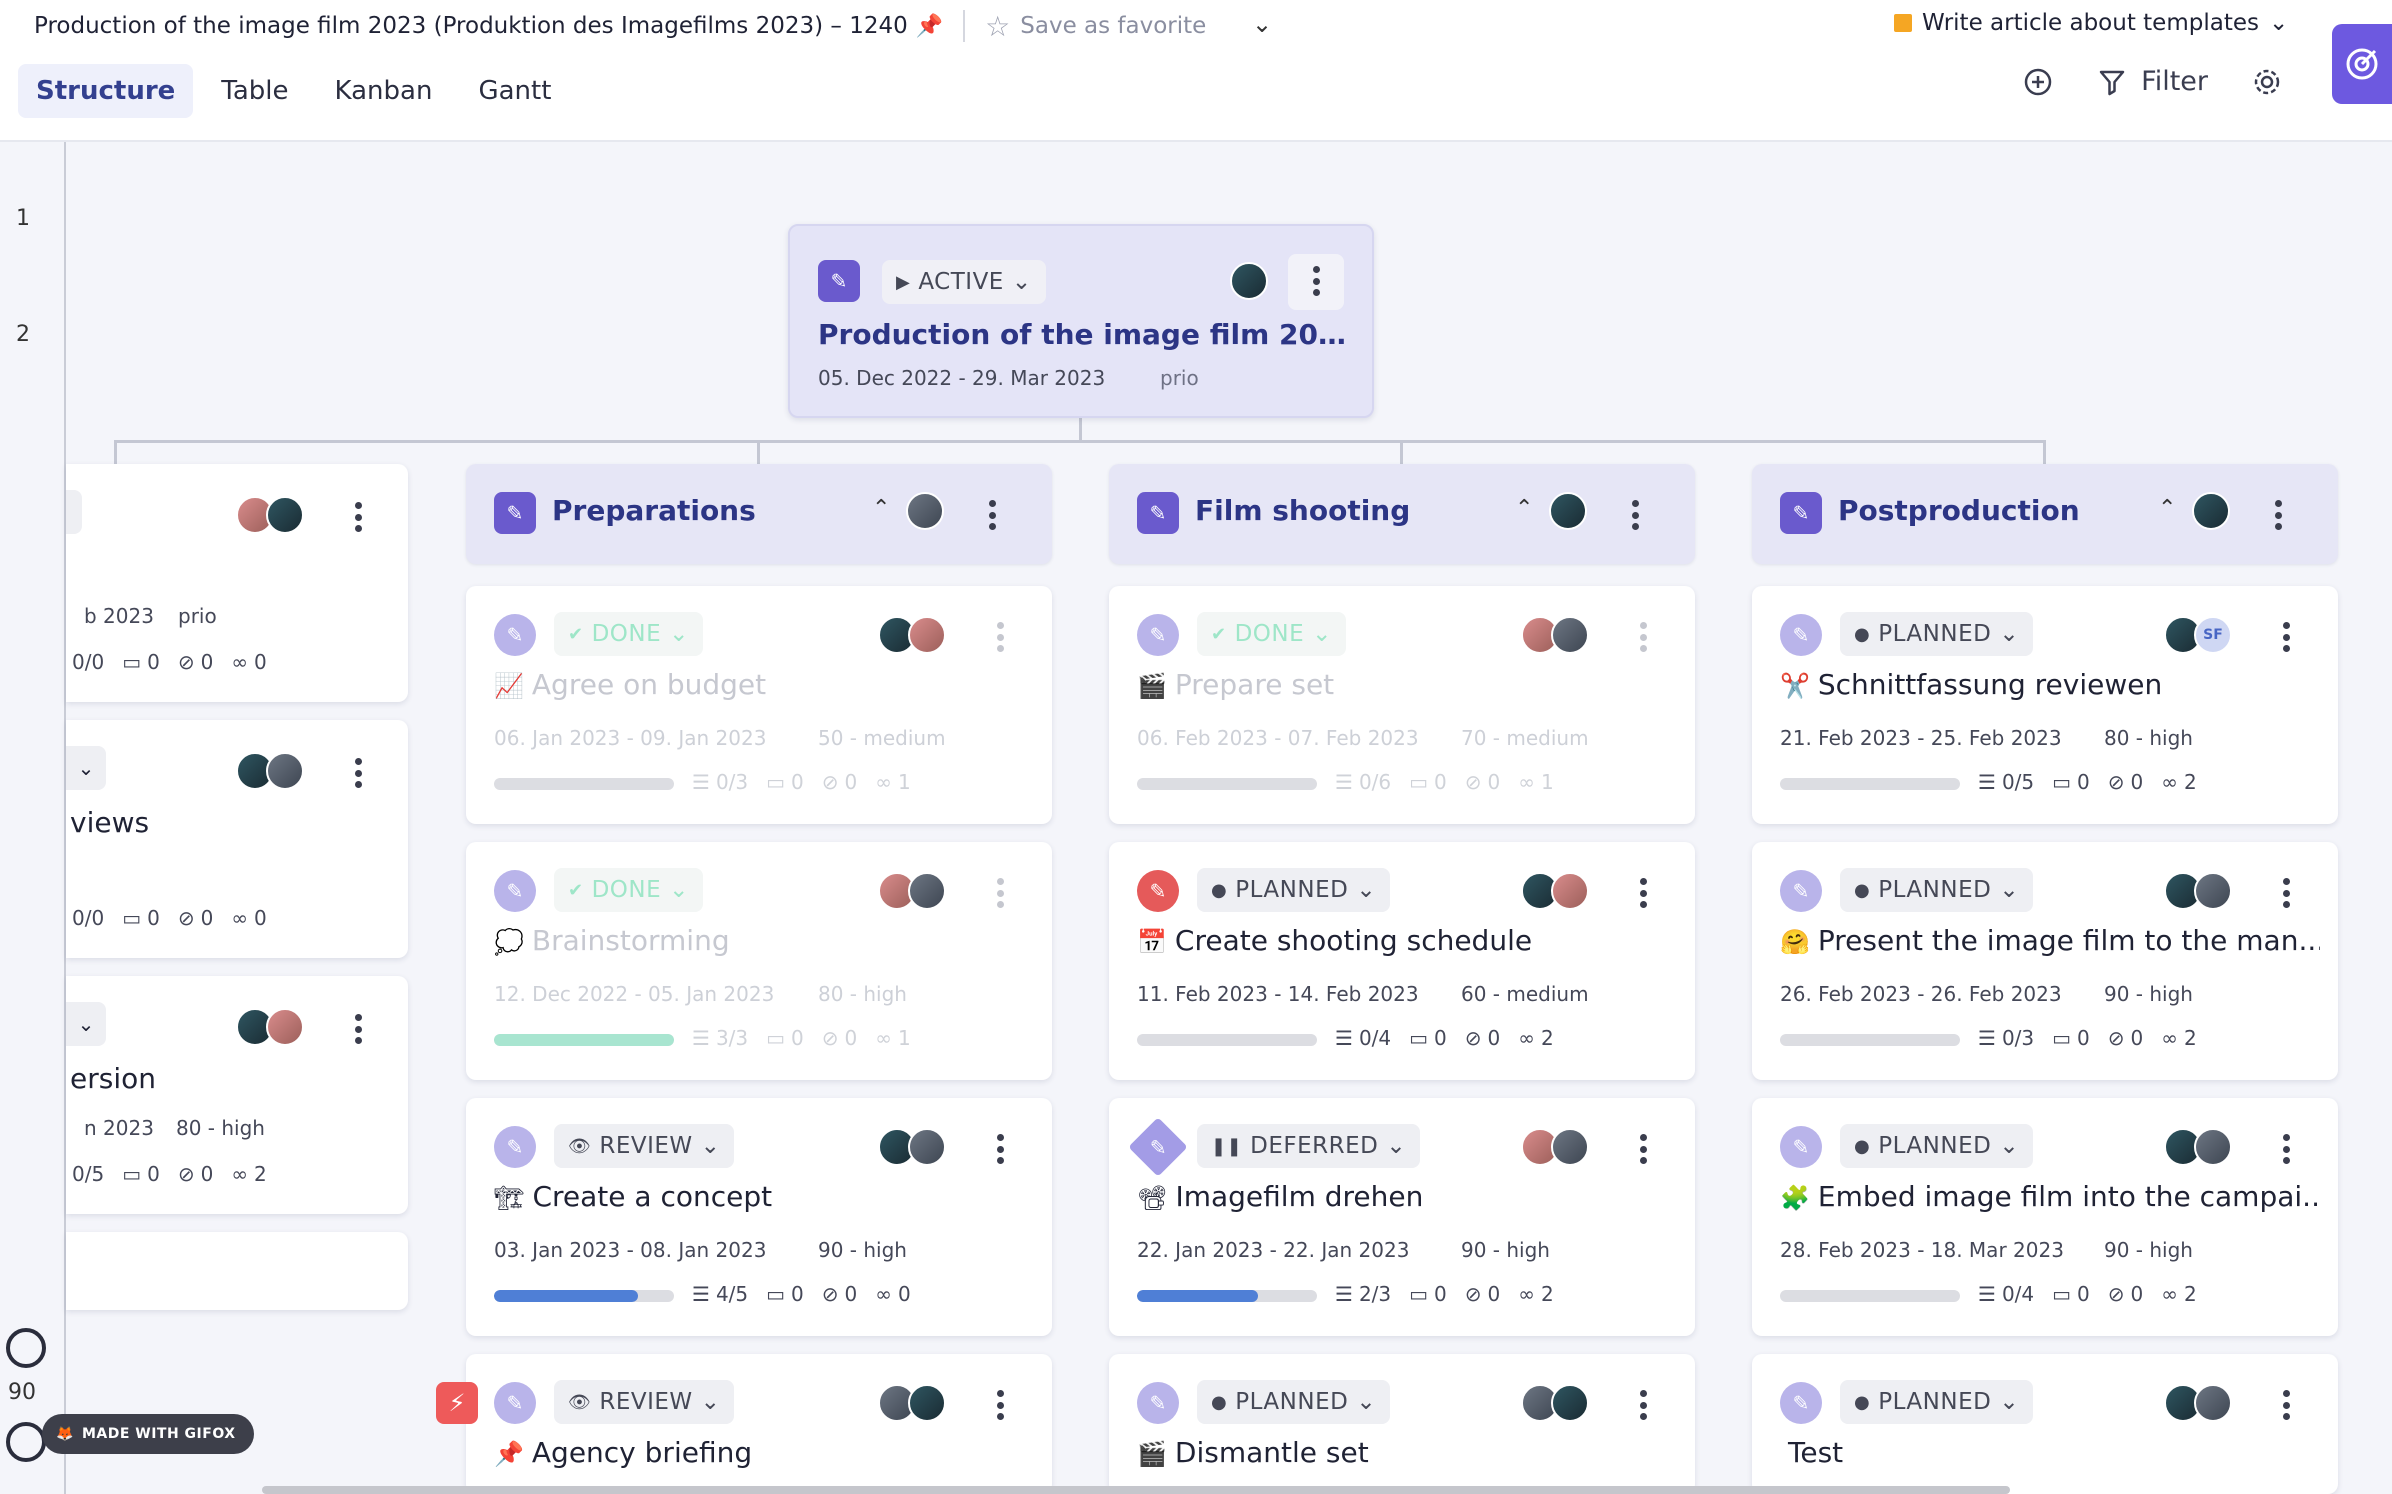  What do you see at coordinates (2362, 64) in the screenshot?
I see `app-launcher-button` at bounding box center [2362, 64].